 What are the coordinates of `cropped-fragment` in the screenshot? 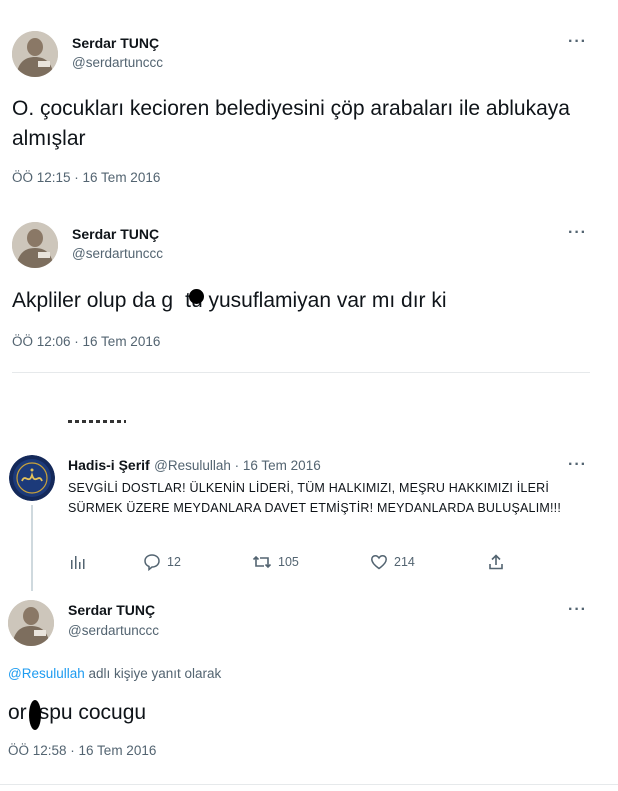 It's located at (97, 421).